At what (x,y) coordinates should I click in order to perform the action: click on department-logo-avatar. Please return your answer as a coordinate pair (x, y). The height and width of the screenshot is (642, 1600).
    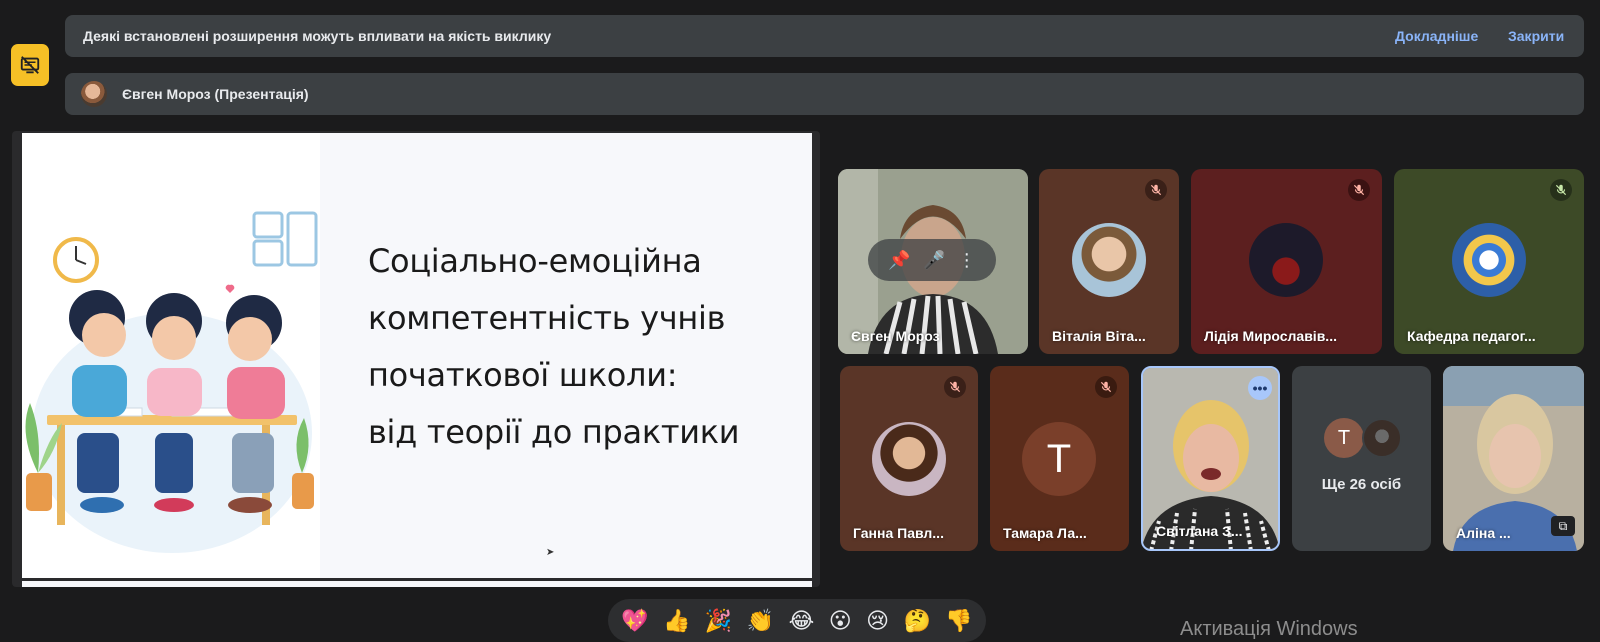
    Looking at the image, I should click on (1489, 260).